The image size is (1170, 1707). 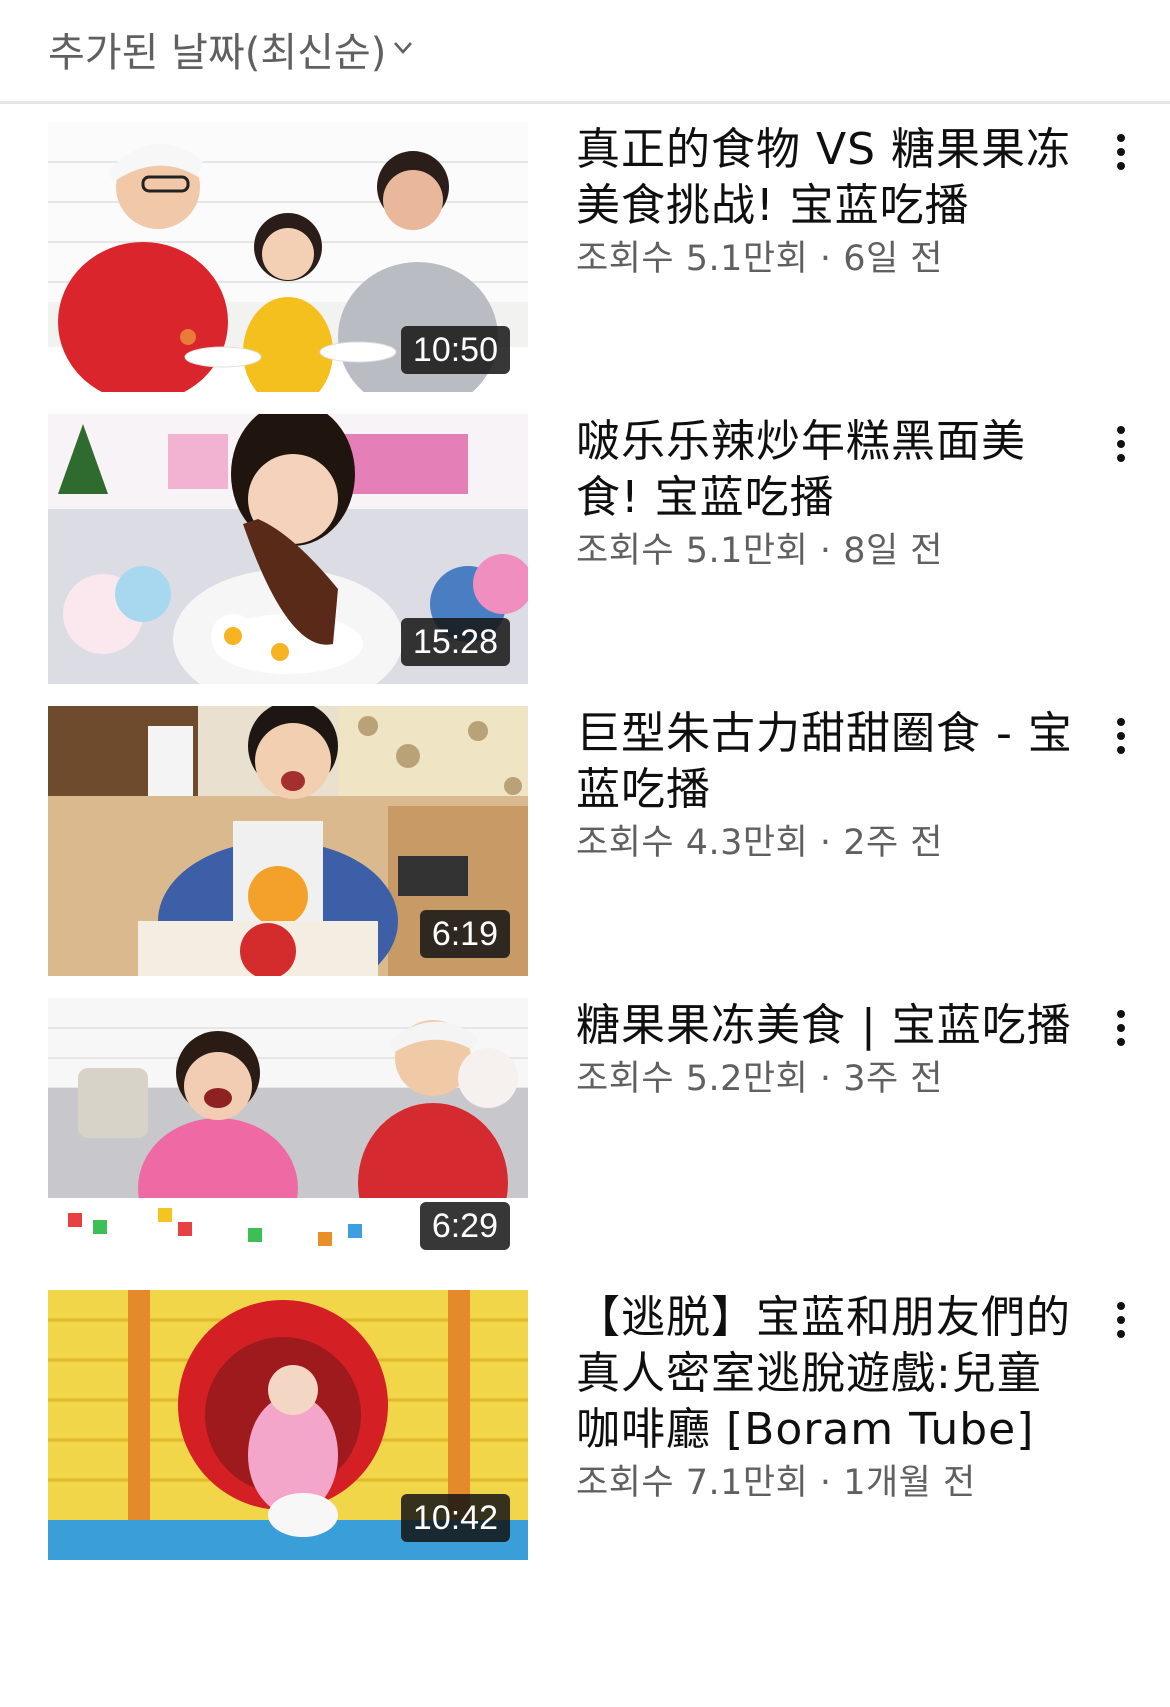 I want to click on view-count: 조회수 7.1만회, so click(x=692, y=1483).